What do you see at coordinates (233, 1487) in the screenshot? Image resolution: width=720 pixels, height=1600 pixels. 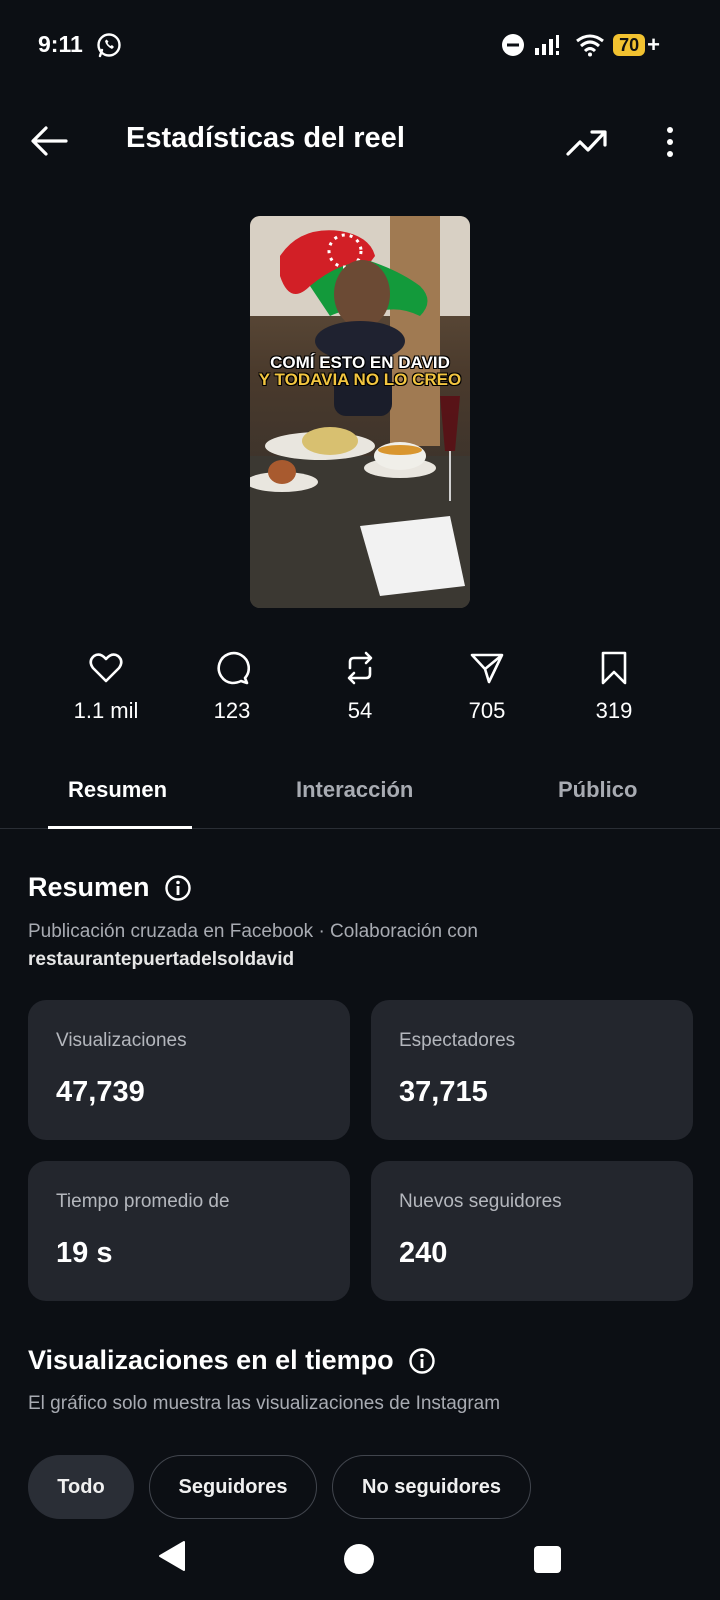 I see `filter-chip-seguidores: Seguidores` at bounding box center [233, 1487].